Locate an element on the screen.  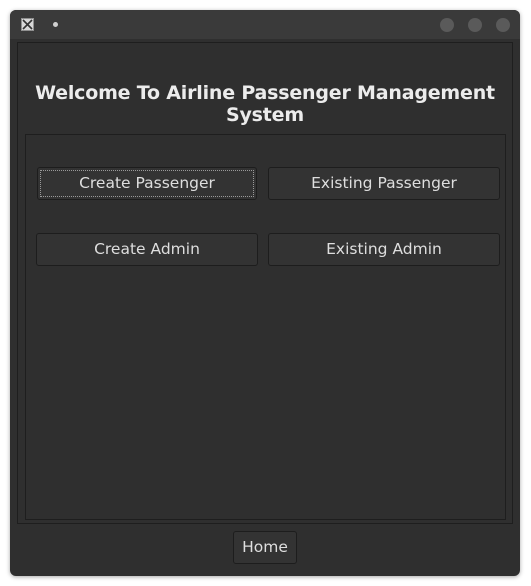
create-passenger-button: Create Passenger is located at coordinates (147, 183).